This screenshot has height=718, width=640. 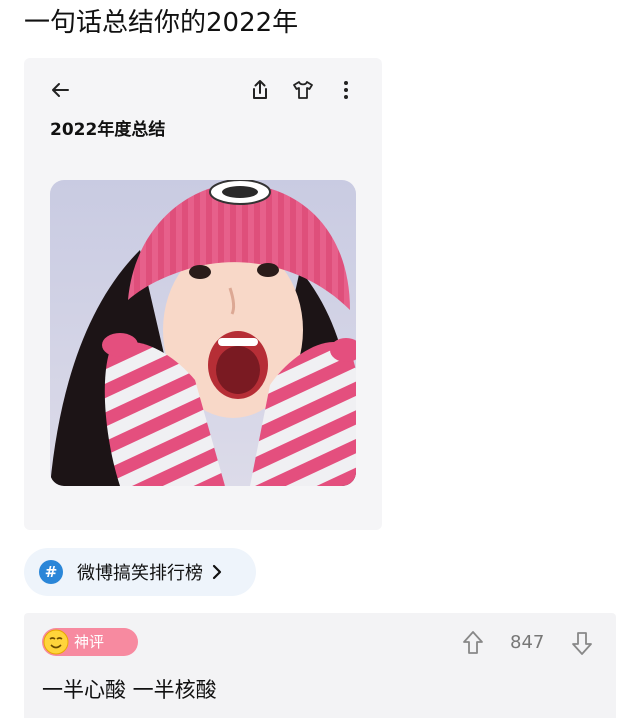 I want to click on back-arrow-icon, so click(x=60, y=90).